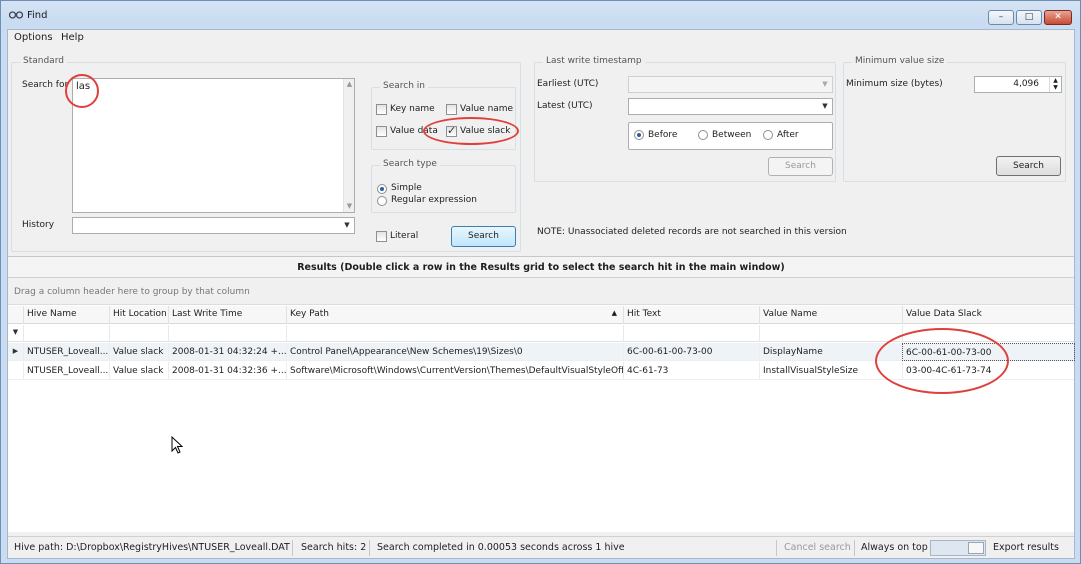 The height and width of the screenshot is (564, 1081). What do you see at coordinates (614, 313) in the screenshot?
I see `sort-ascending-icon: ▲` at bounding box center [614, 313].